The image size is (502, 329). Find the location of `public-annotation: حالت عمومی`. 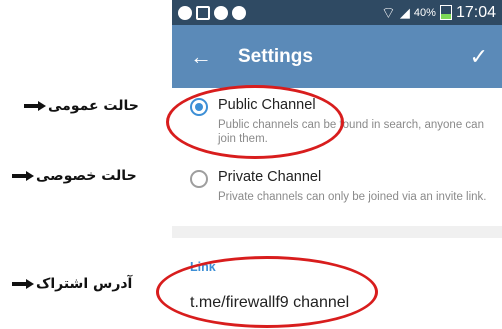

public-annotation: حالت عمومی is located at coordinates (81, 106).